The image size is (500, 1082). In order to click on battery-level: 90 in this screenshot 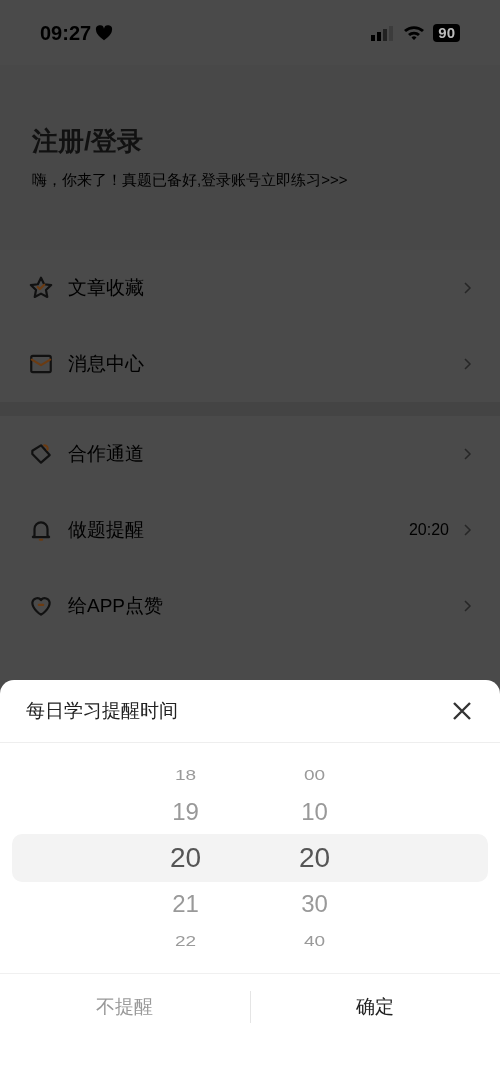, I will do `click(446, 32)`.